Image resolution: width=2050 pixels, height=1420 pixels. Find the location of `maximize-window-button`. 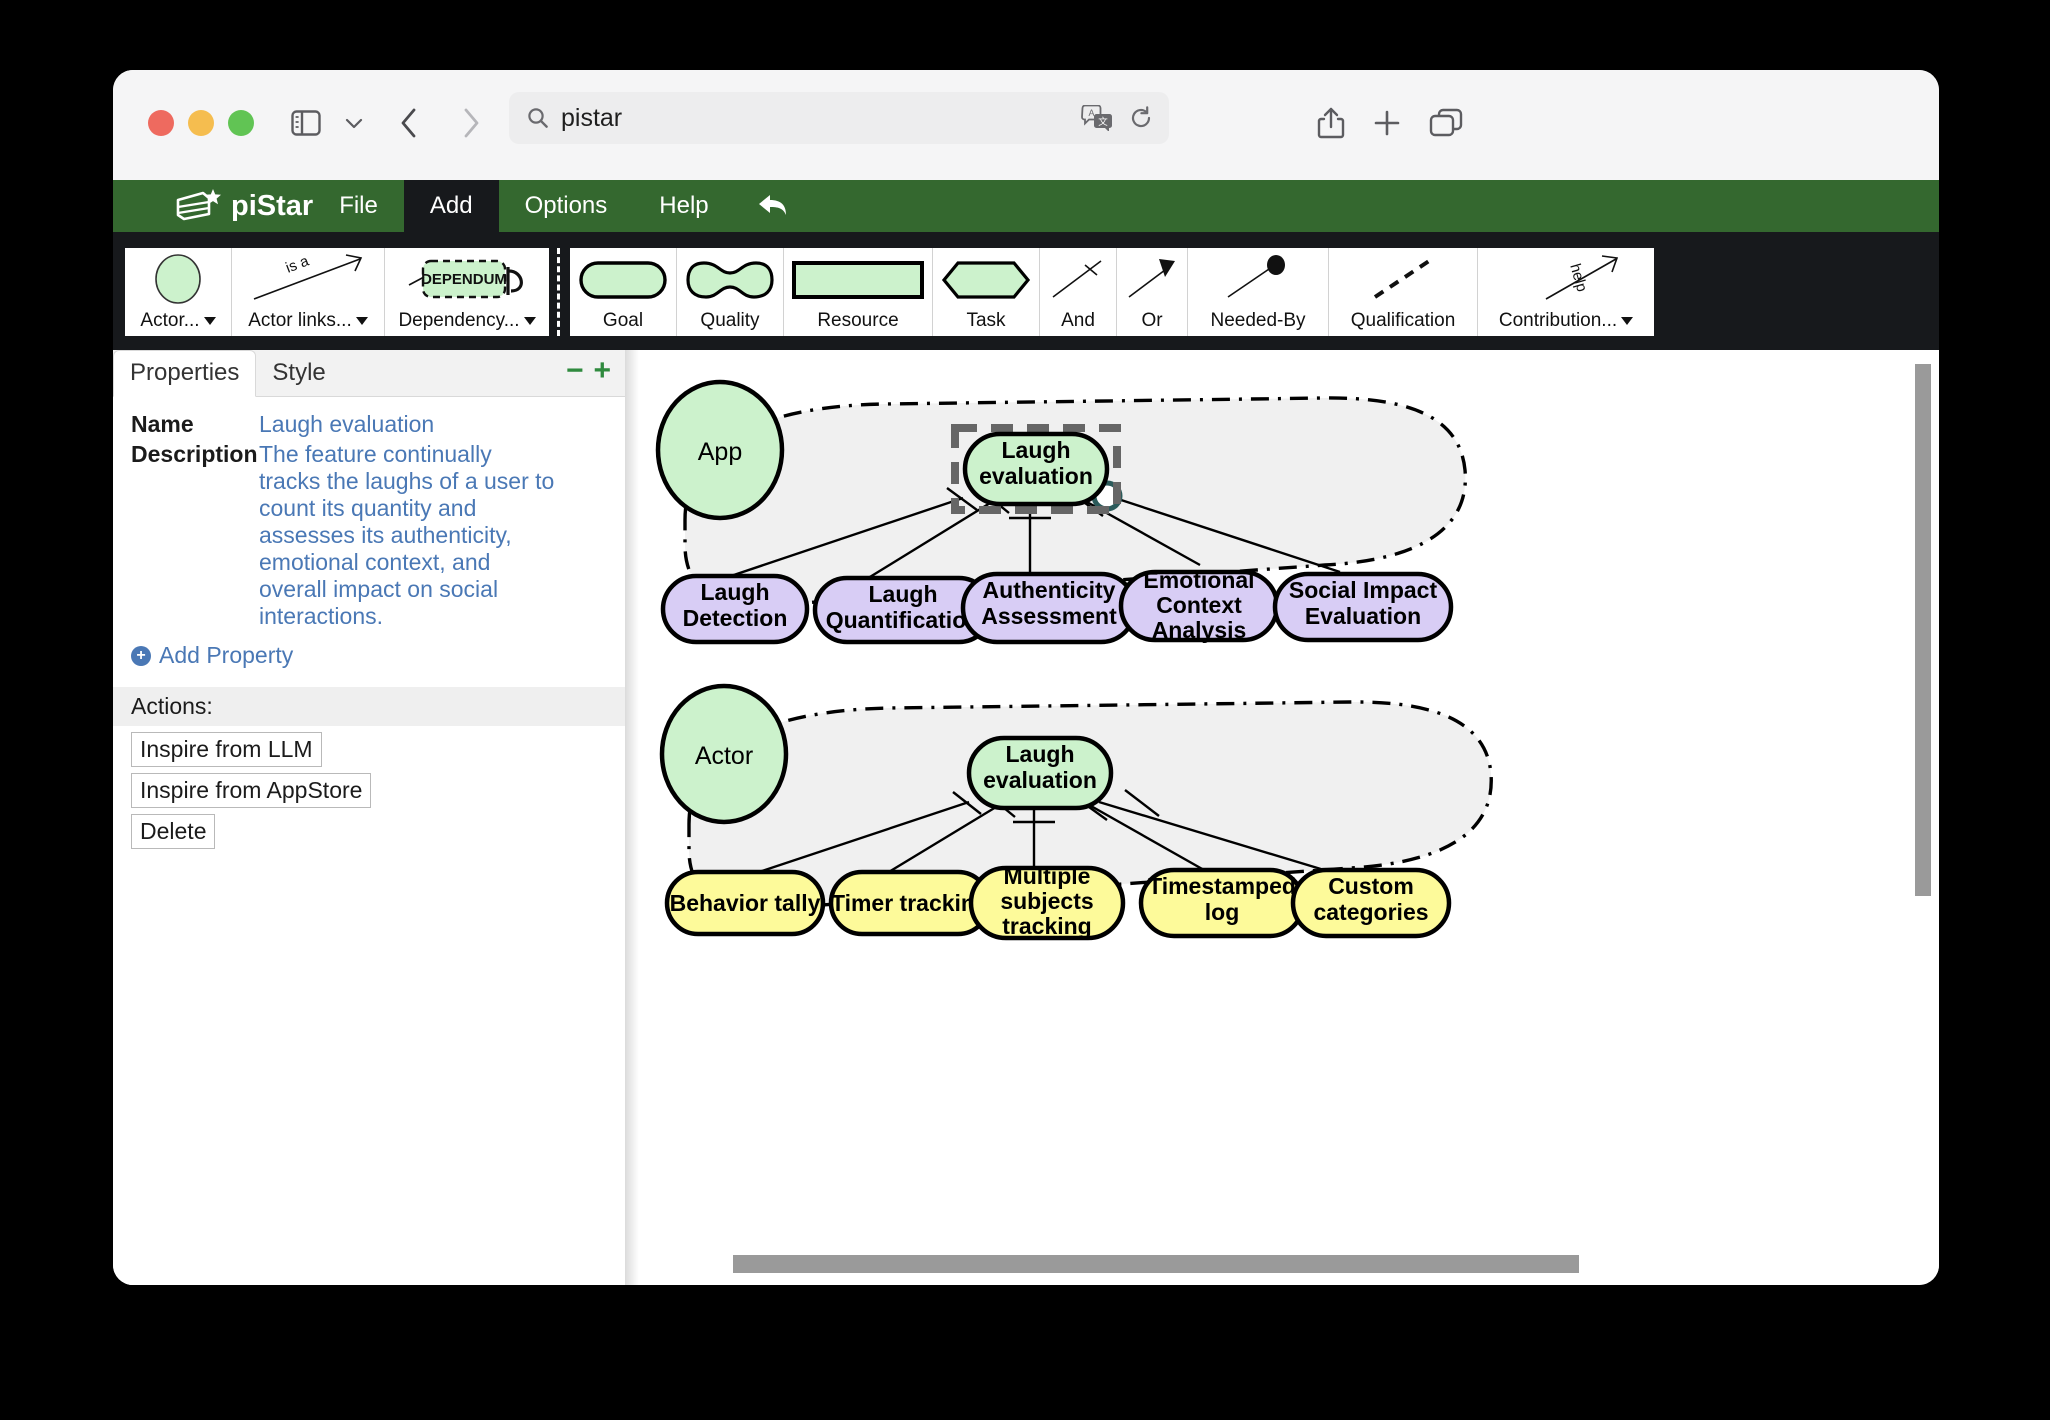

maximize-window-button is located at coordinates (241, 123).